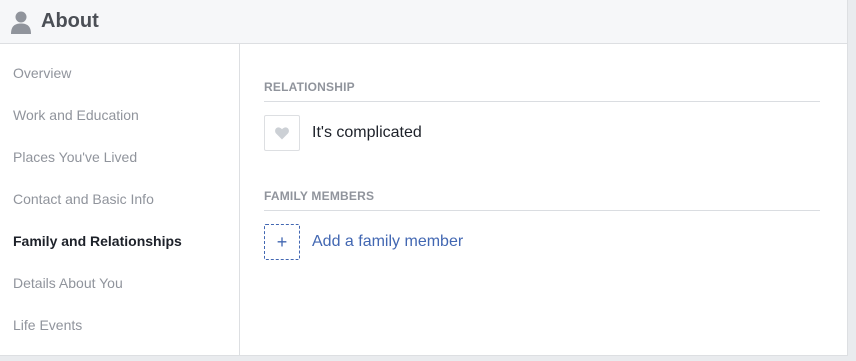 Image resolution: width=856 pixels, height=361 pixels. What do you see at coordinates (387, 242) in the screenshot?
I see `add-family-member-link: Add a family member` at bounding box center [387, 242].